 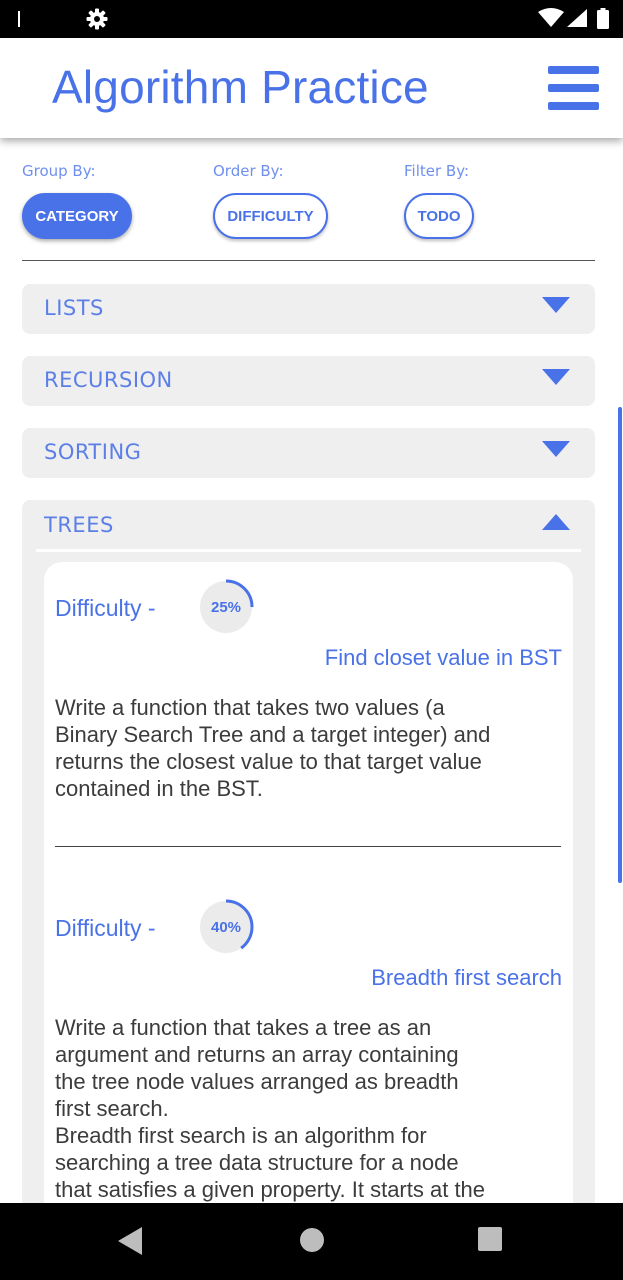 I want to click on home-icon, so click(x=312, y=1240).